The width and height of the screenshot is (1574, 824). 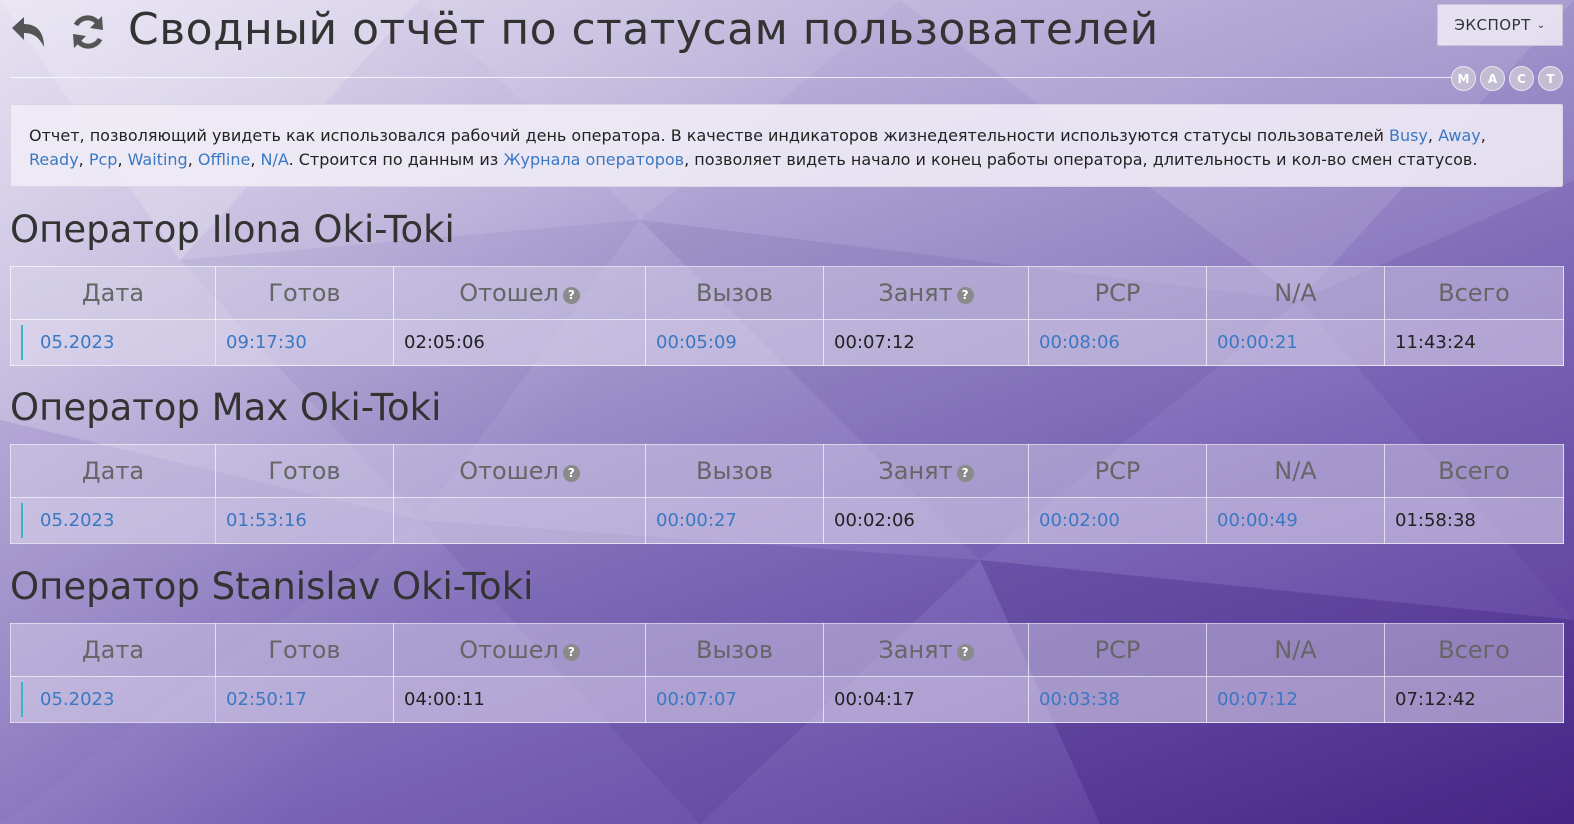 What do you see at coordinates (275, 159) in the screenshot?
I see `status-link-na: N/A` at bounding box center [275, 159].